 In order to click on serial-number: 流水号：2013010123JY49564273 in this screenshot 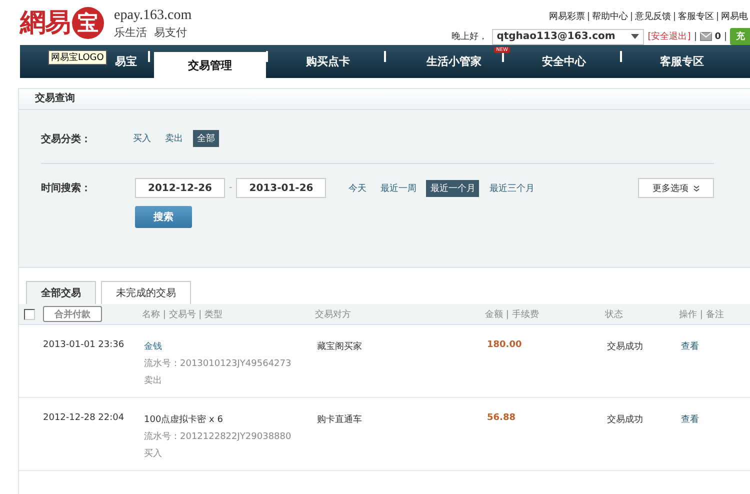, I will do `click(218, 364)`.